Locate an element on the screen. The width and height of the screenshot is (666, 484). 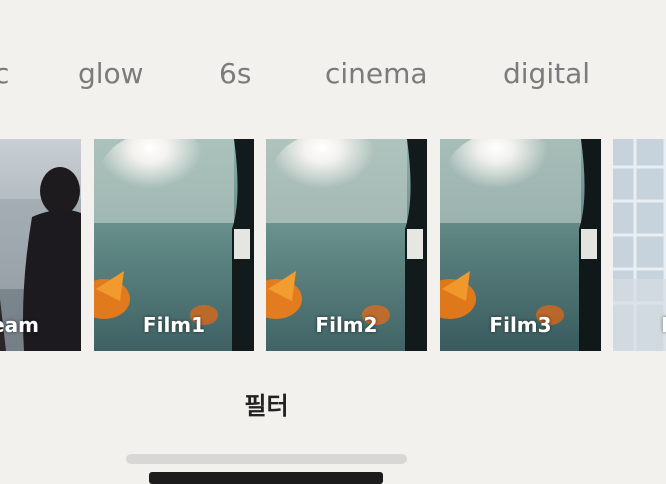
category-tab-glow: glow is located at coordinates (111, 74).